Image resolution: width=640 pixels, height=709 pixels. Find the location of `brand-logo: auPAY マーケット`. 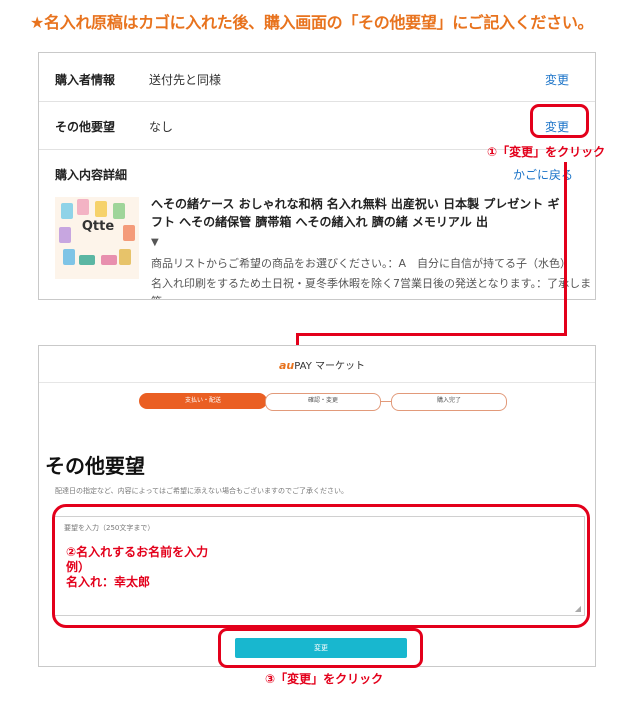

brand-logo: auPAY マーケット is located at coordinates (322, 364).